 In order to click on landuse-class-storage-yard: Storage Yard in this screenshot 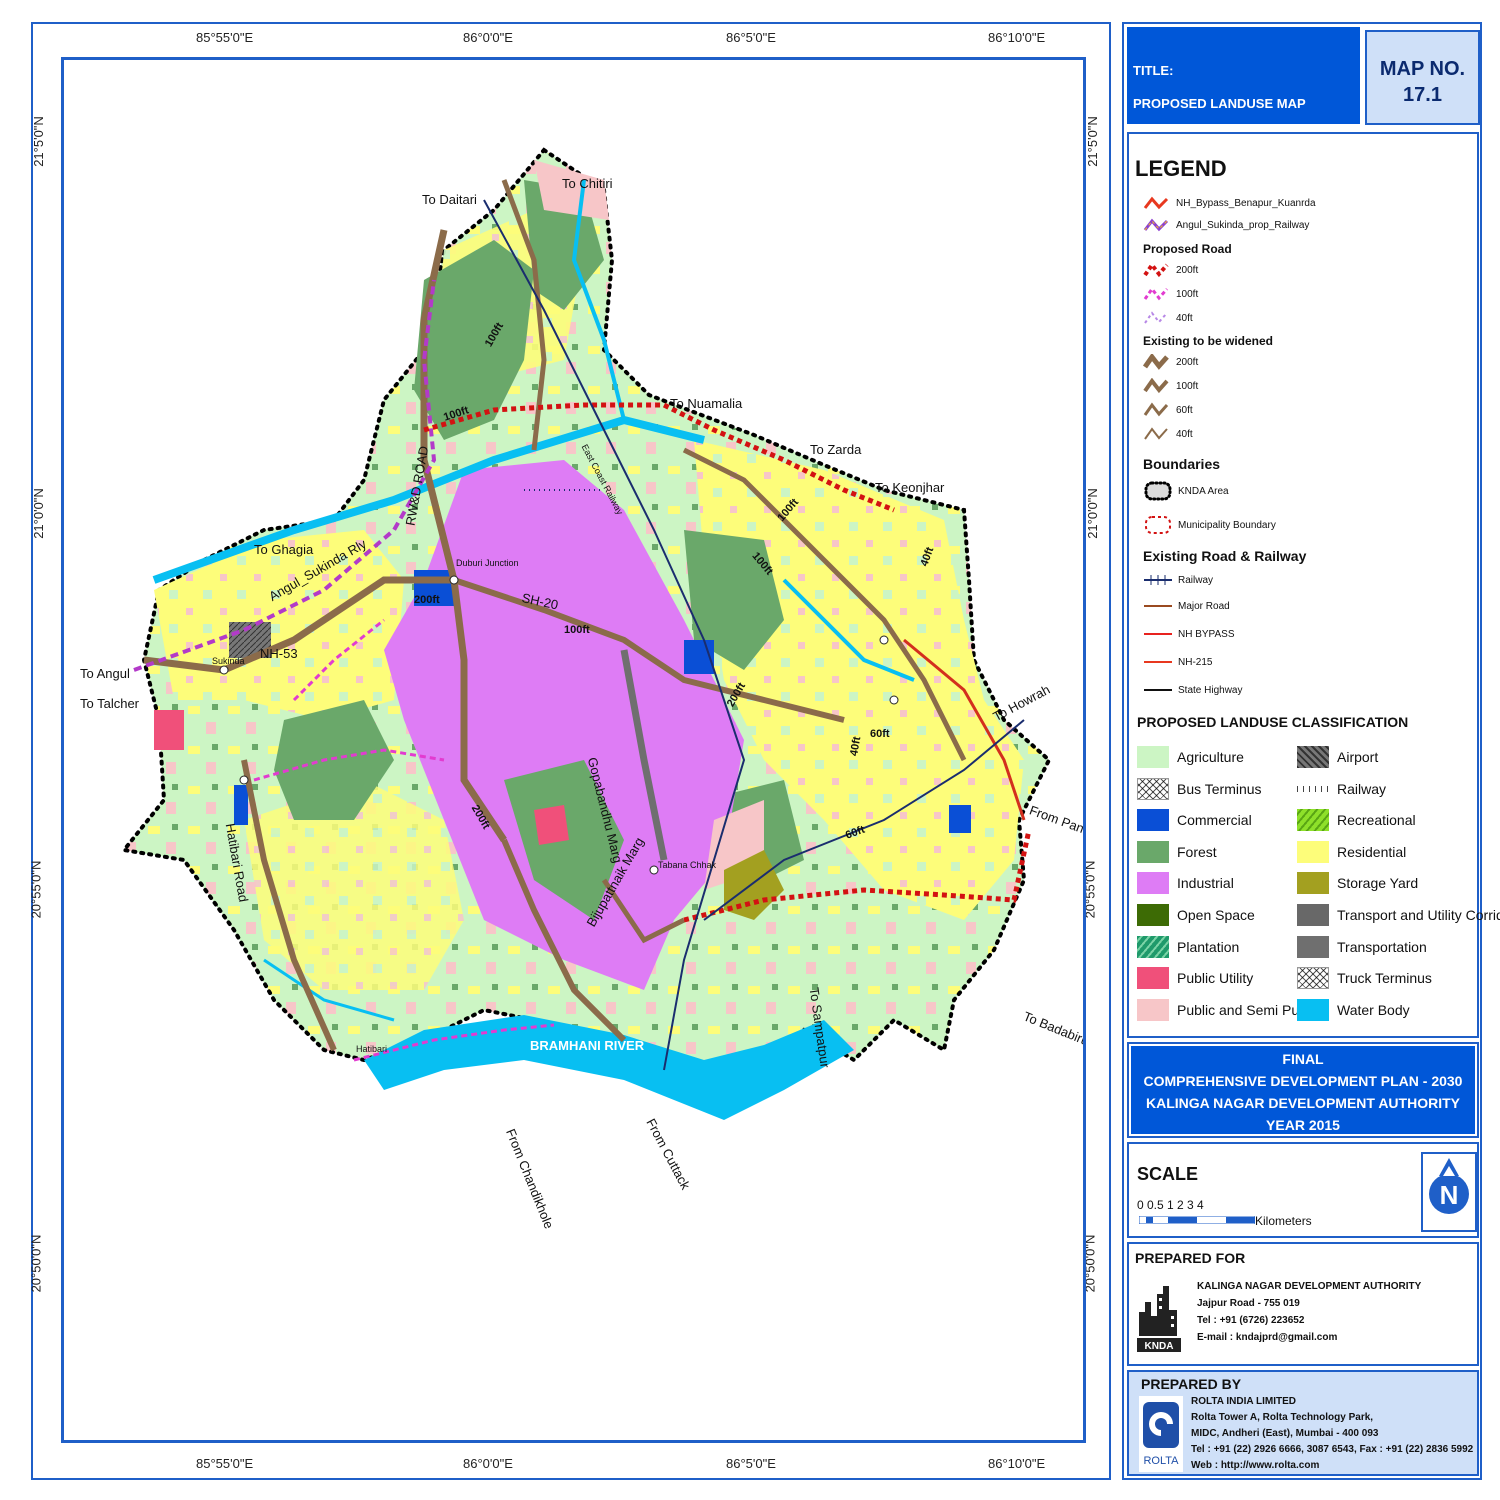, I will do `click(1357, 883)`.